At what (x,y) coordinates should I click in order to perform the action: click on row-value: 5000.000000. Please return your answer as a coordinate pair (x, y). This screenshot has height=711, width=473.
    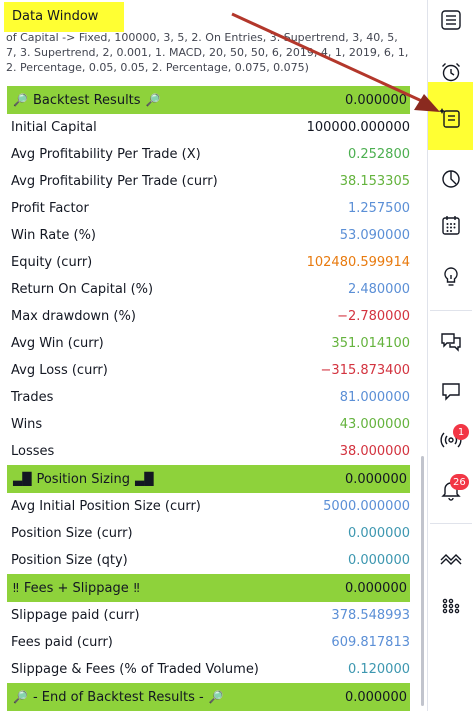
    Looking at the image, I should click on (366, 506).